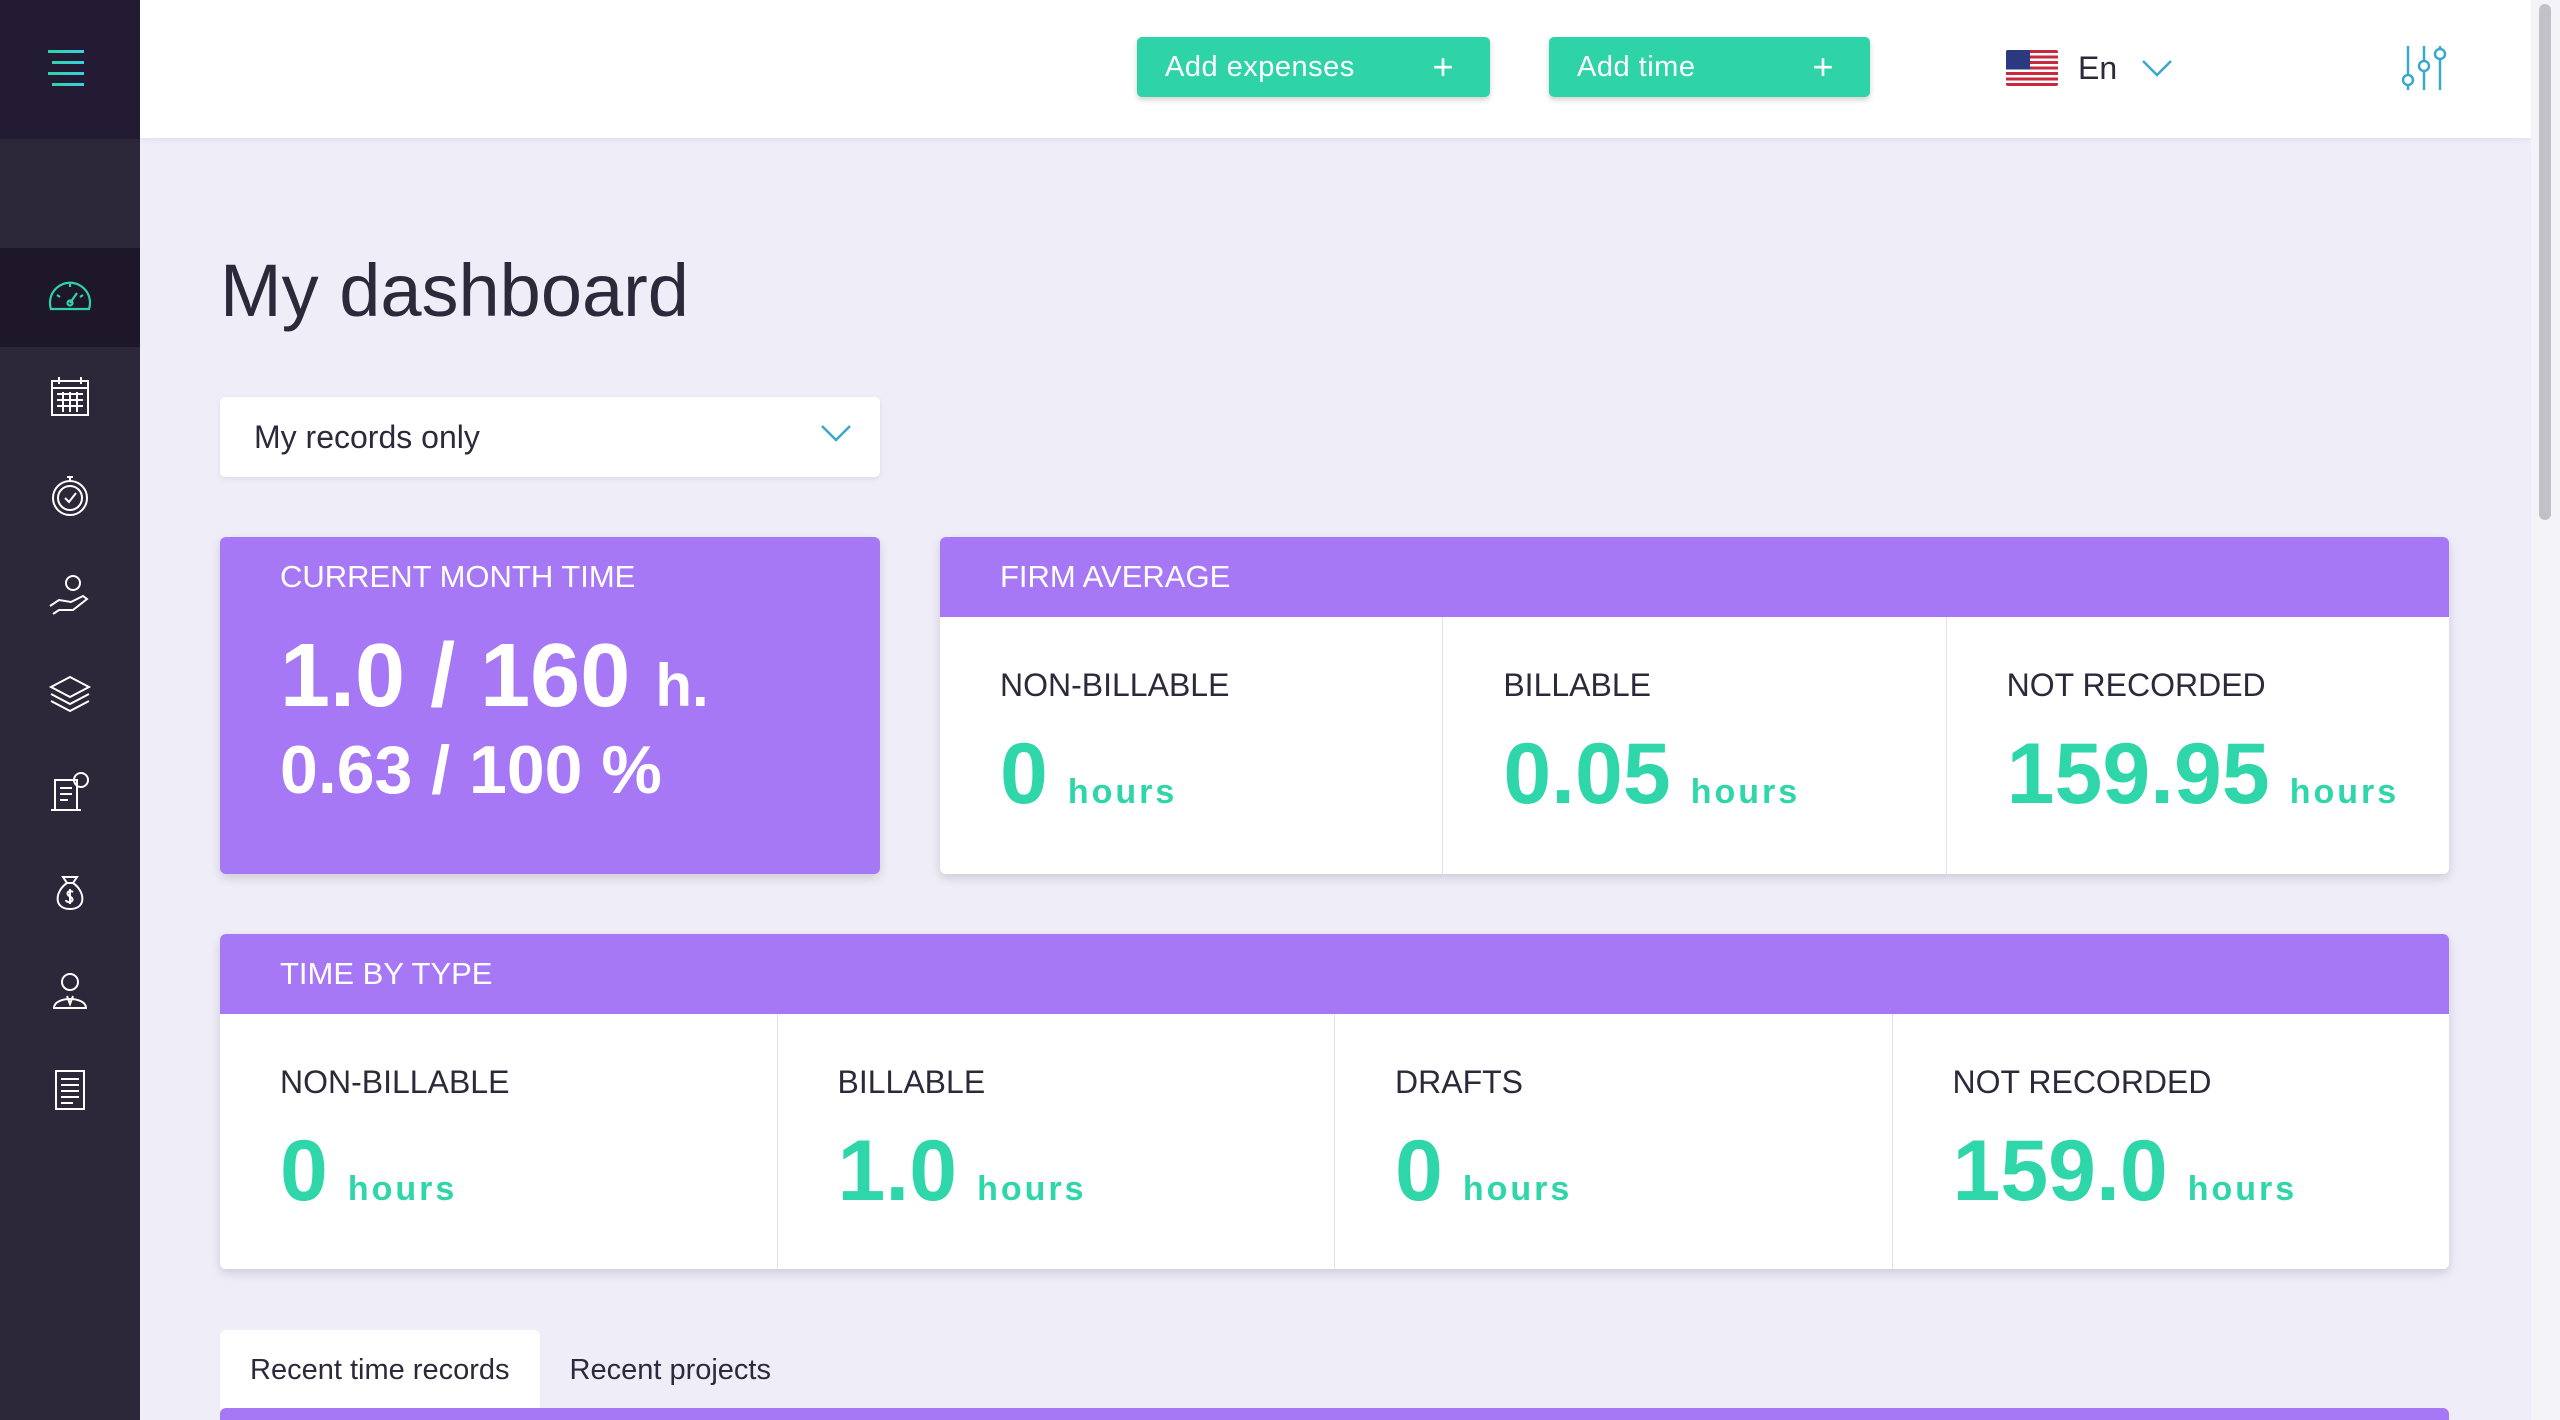 Image resolution: width=2560 pixels, height=1420 pixels. Describe the element at coordinates (1191, 745) in the screenshot. I see `firm-nonbillable-stat: NON-BILLABLE 0 hours` at that location.